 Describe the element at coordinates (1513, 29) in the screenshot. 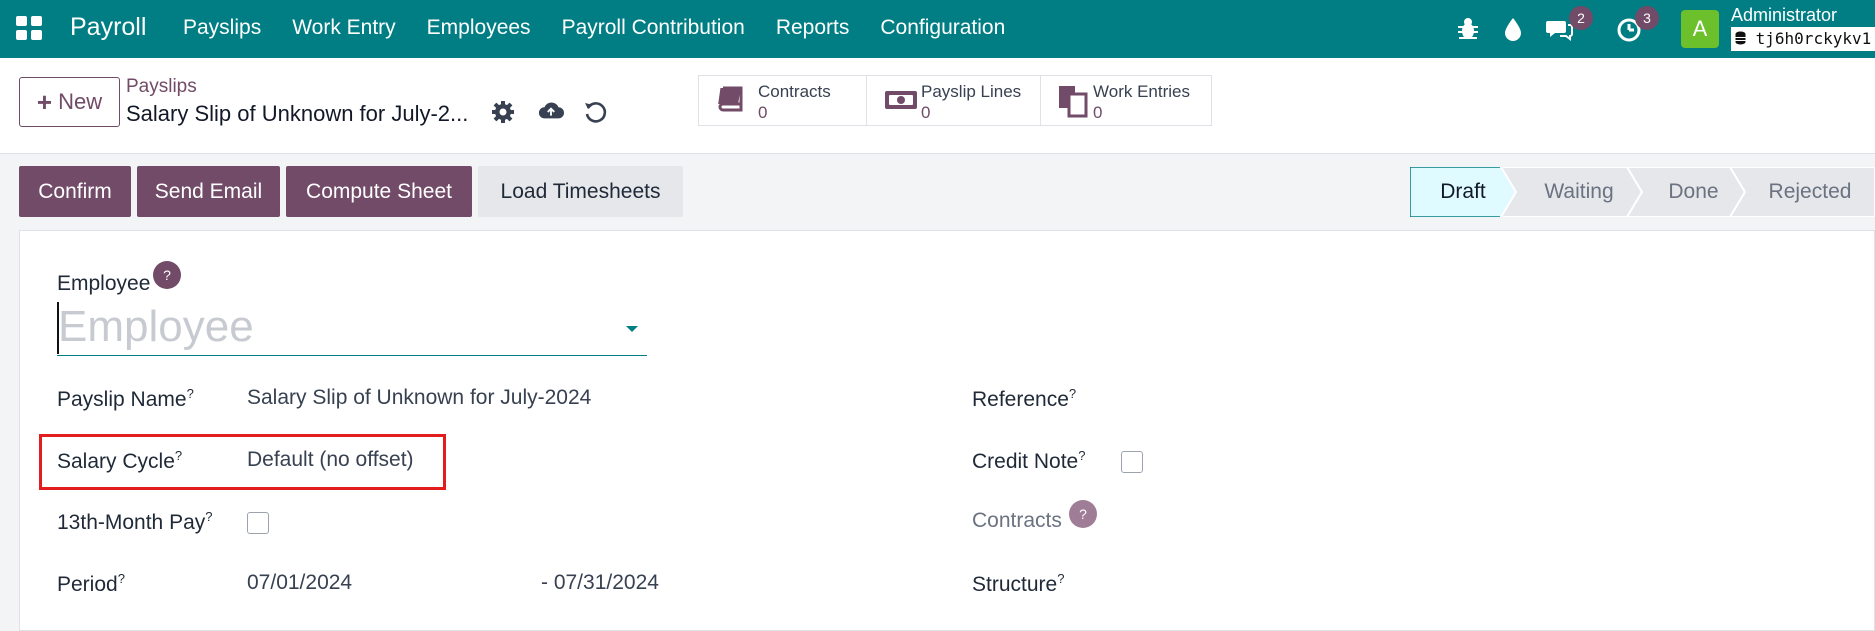

I see `droplet-icon` at that location.